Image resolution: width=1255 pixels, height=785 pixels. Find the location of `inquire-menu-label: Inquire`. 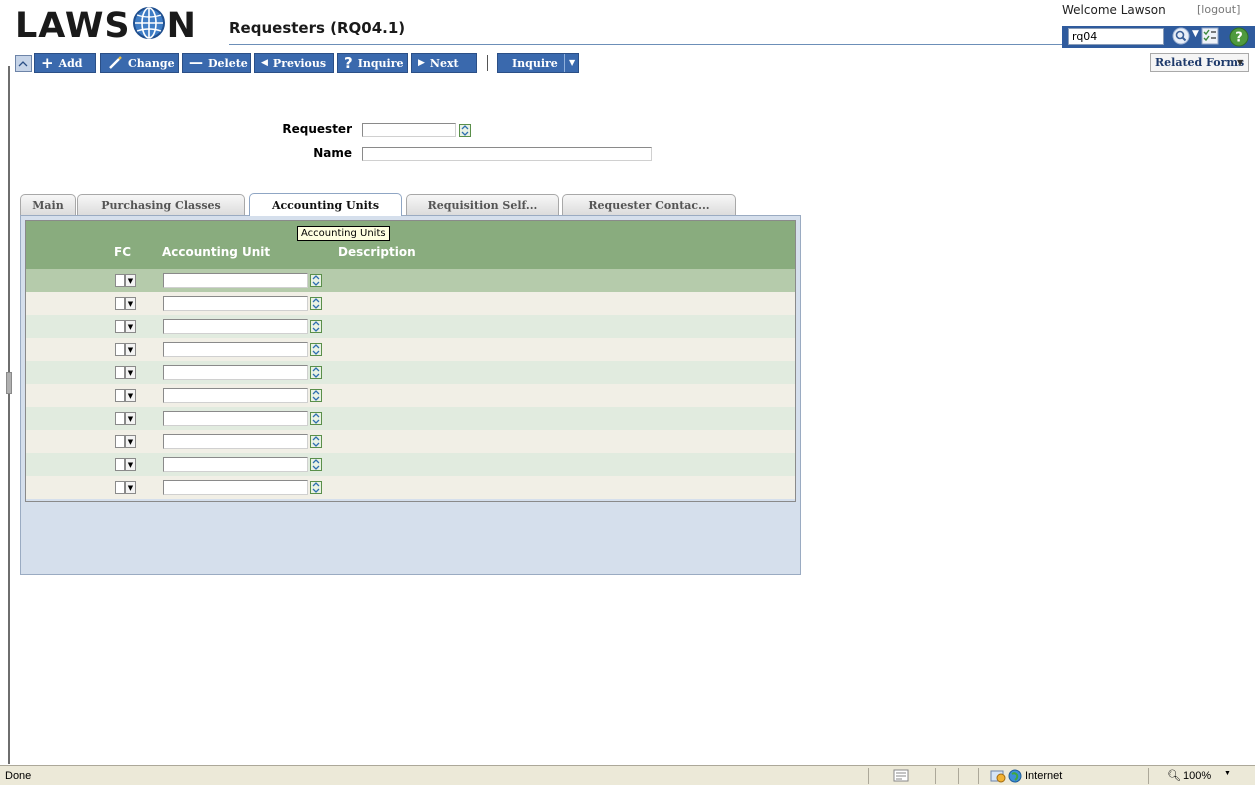

inquire-menu-label: Inquire is located at coordinates (535, 63).